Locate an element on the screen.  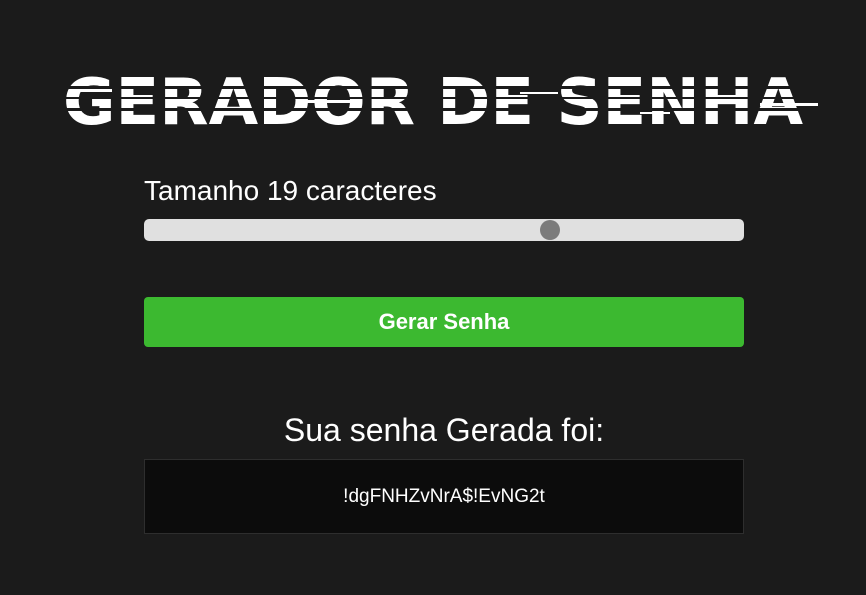
result-heading: Sua senha Gerada foi: is located at coordinates (444, 430).